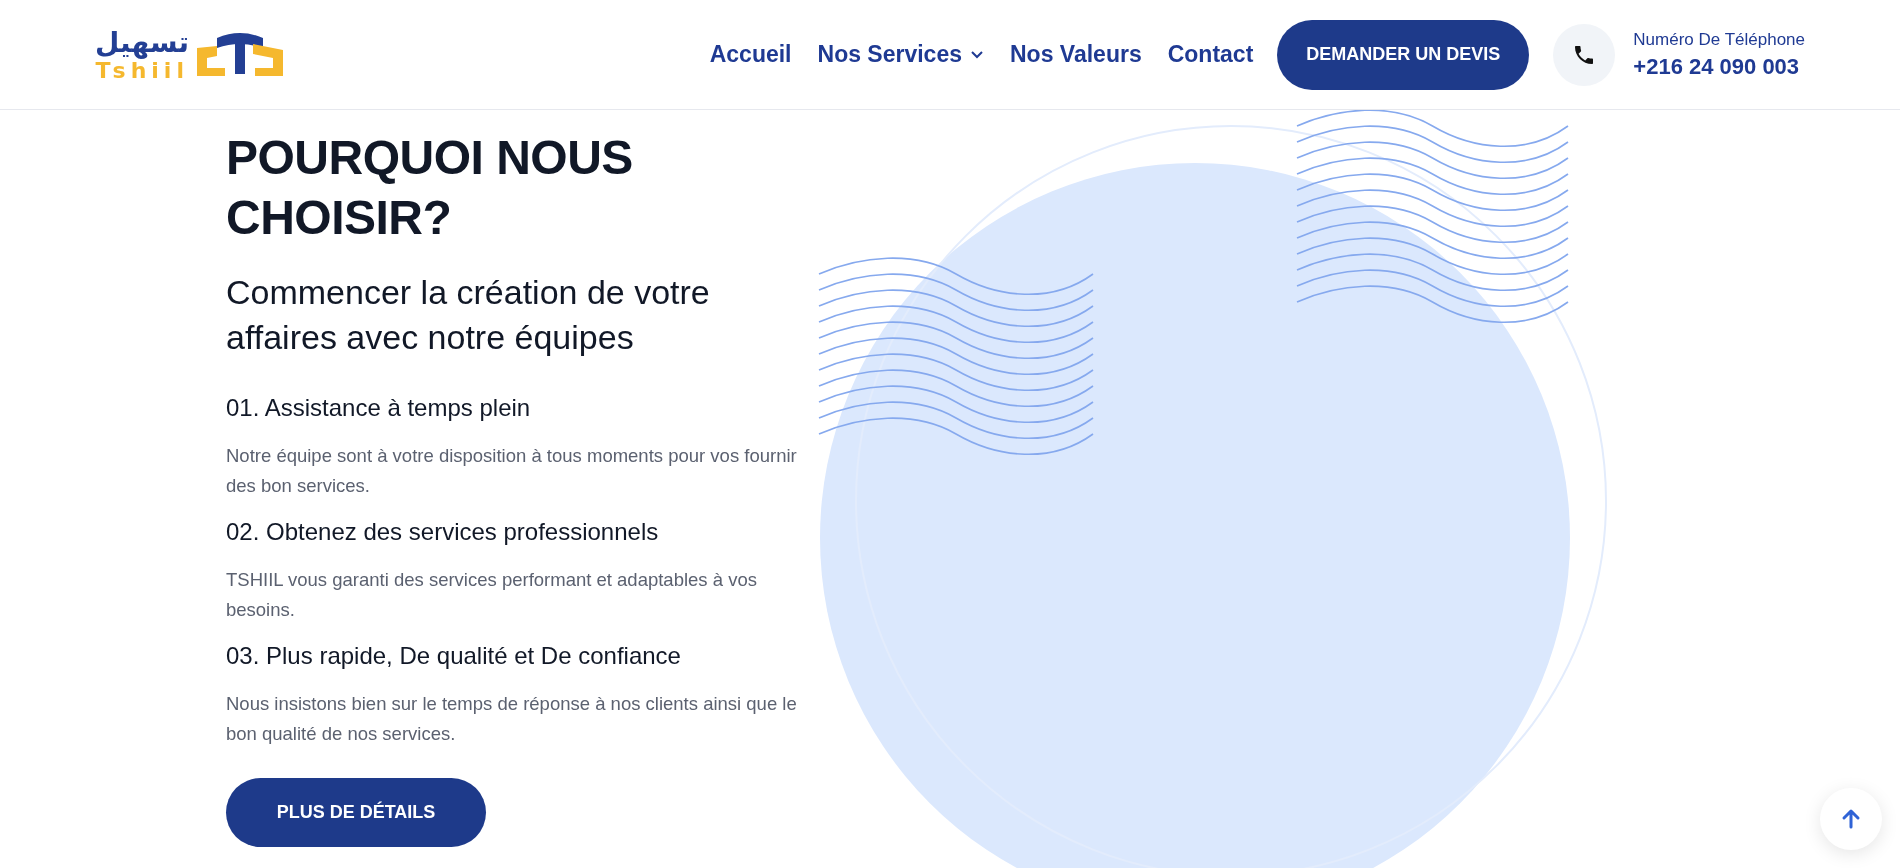  Describe the element at coordinates (430, 188) in the screenshot. I see `section-title: POURQUOI NOUS CHOISIR?` at that location.